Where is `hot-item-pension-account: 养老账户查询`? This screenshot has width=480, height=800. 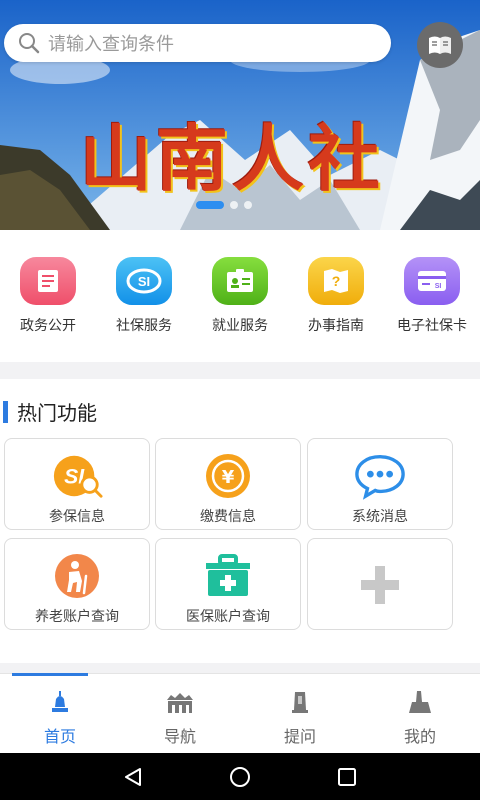
hot-item-pension-account: 养老账户查询 is located at coordinates (77, 584).